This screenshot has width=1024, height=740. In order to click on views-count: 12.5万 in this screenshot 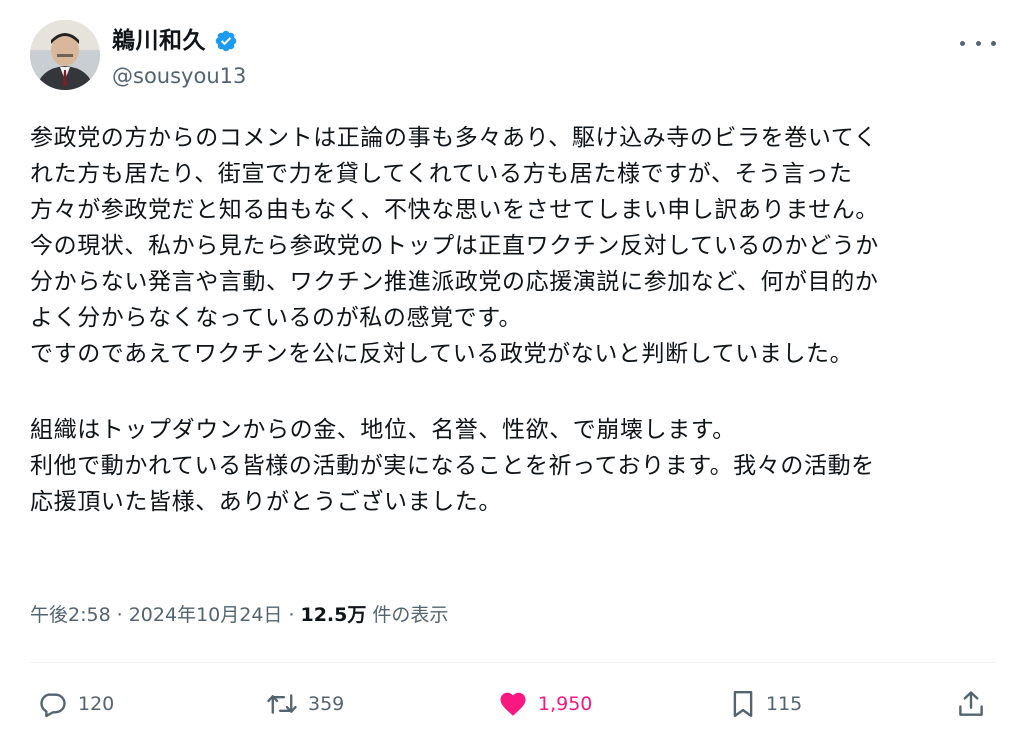, I will do `click(333, 615)`.